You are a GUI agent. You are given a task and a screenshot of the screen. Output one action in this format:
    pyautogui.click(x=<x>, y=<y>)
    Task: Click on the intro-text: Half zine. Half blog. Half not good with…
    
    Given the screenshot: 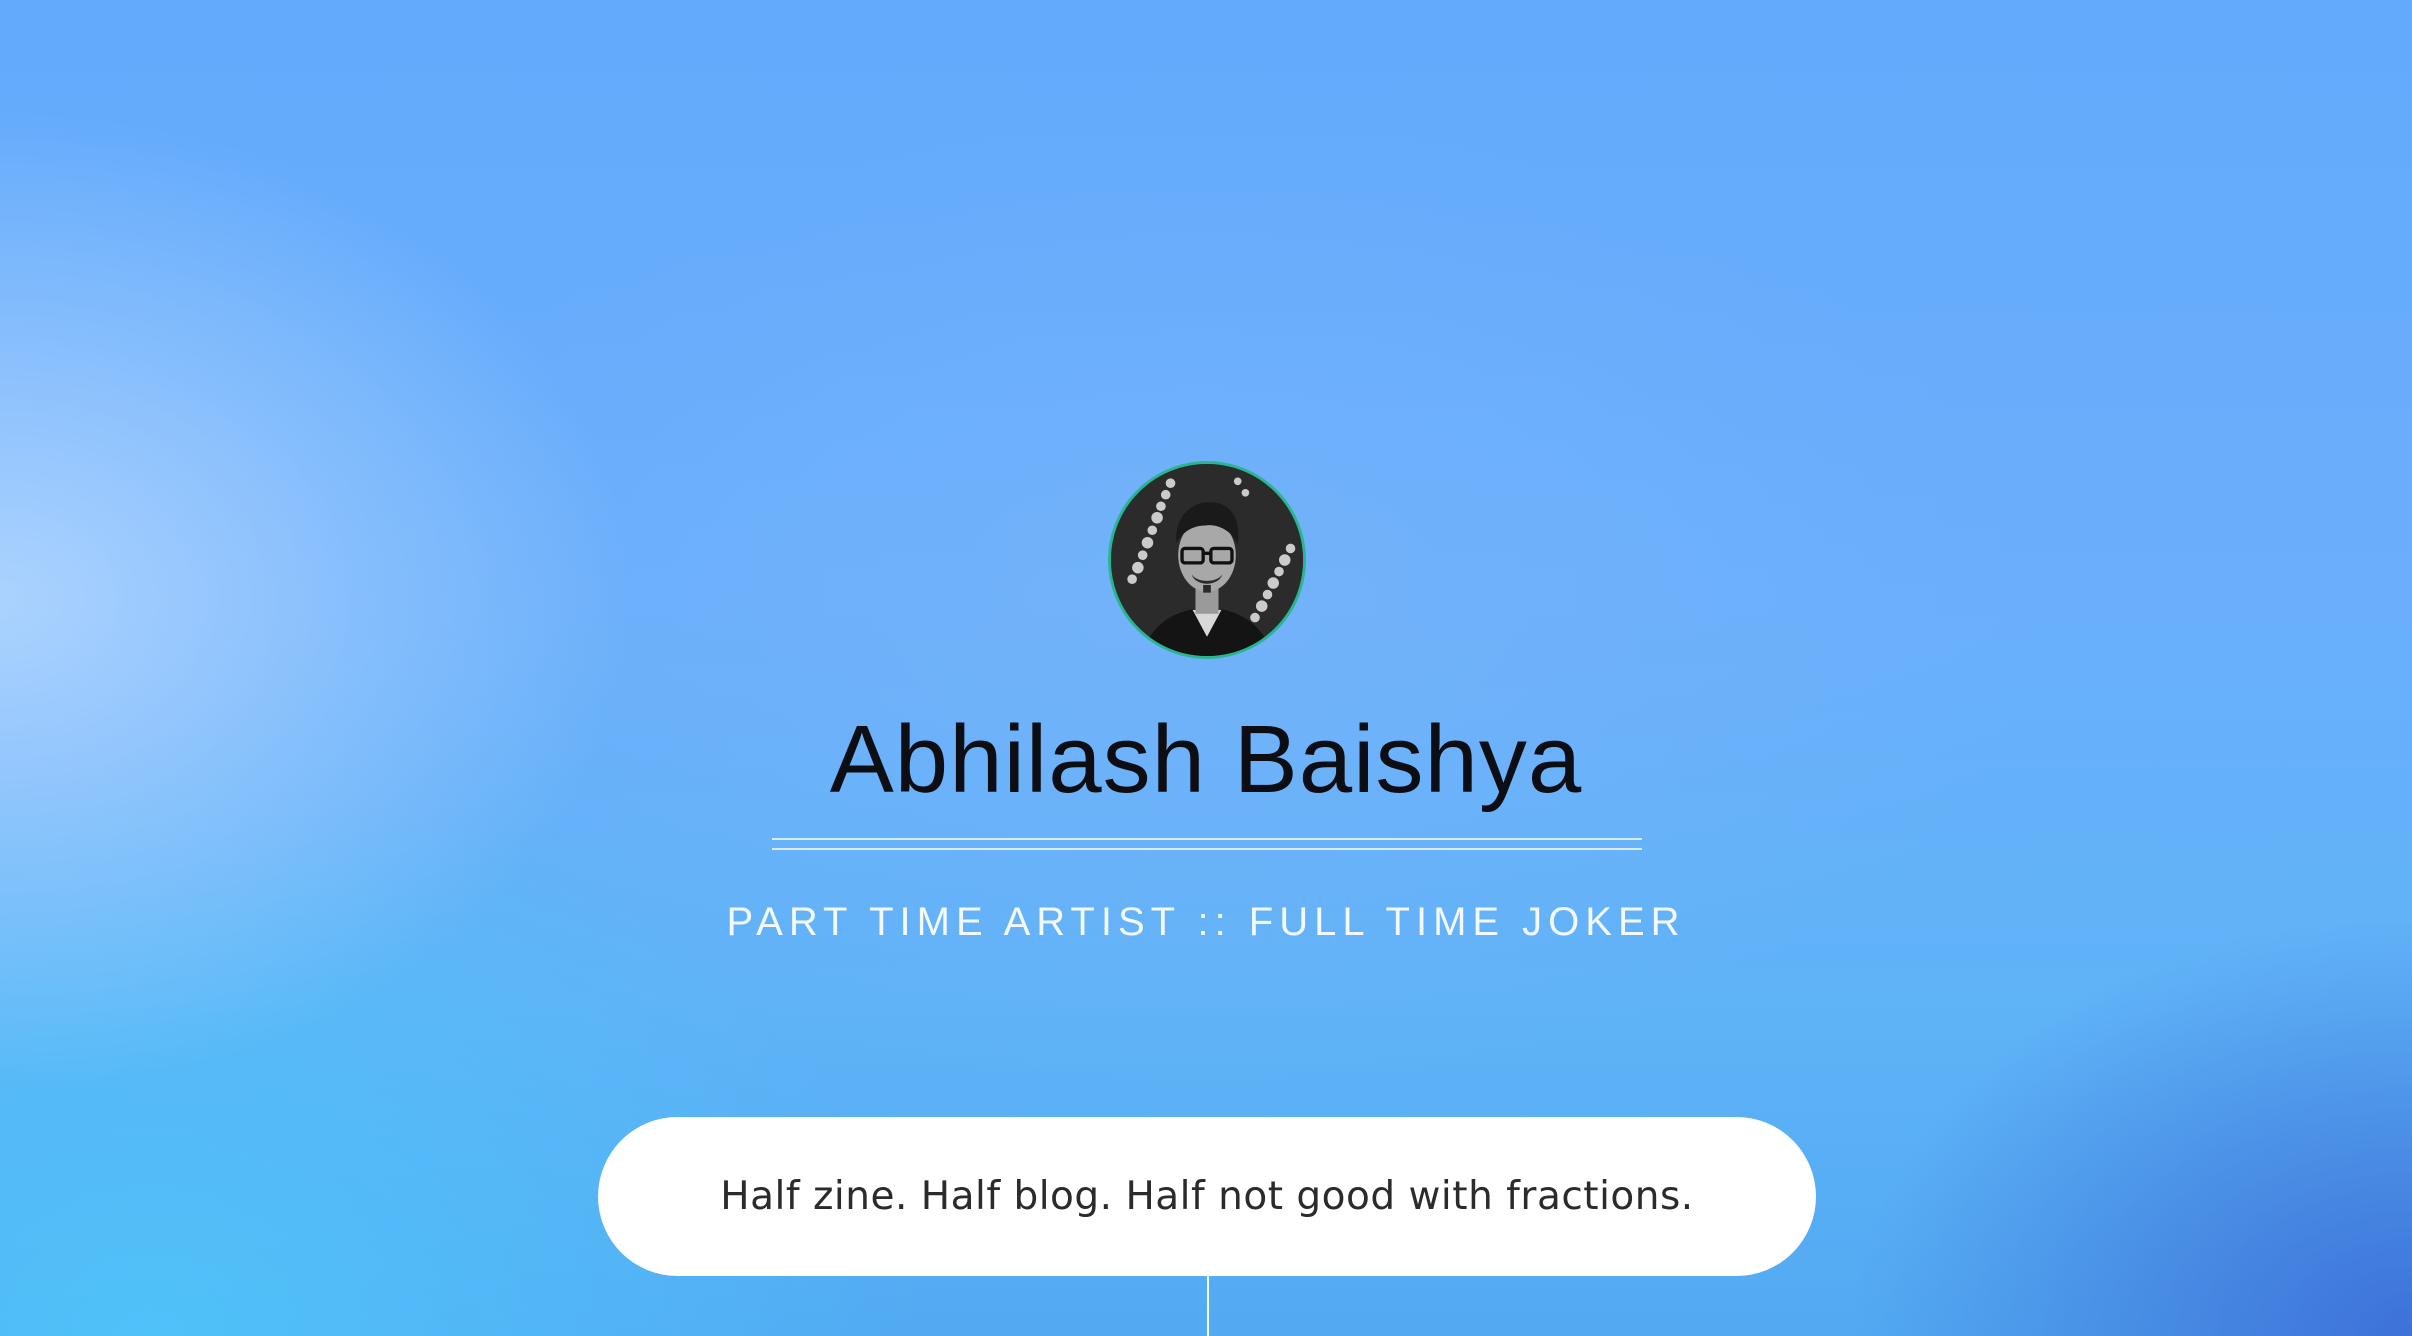 What is the action you would take?
    pyautogui.click(x=1207, y=1196)
    